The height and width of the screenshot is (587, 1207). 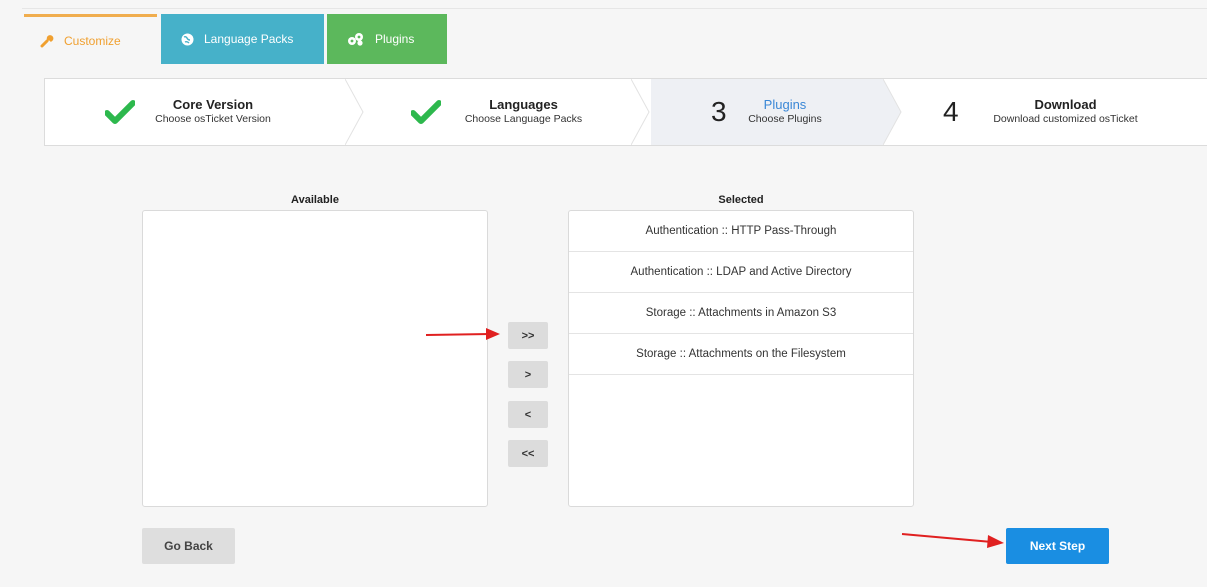 What do you see at coordinates (249, 39) in the screenshot?
I see `tab-language-packs-label: Language Packs` at bounding box center [249, 39].